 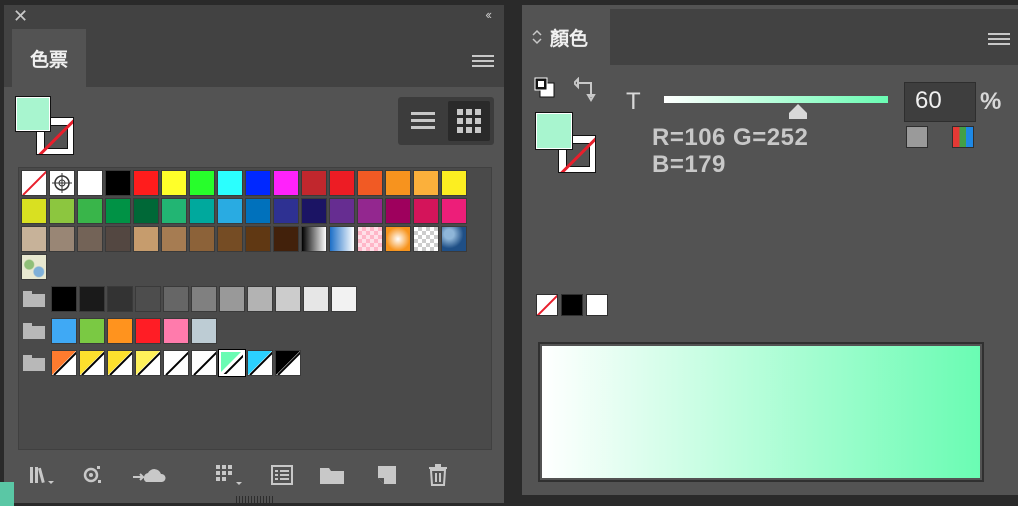 I want to click on resize-grip, so click(x=255, y=499).